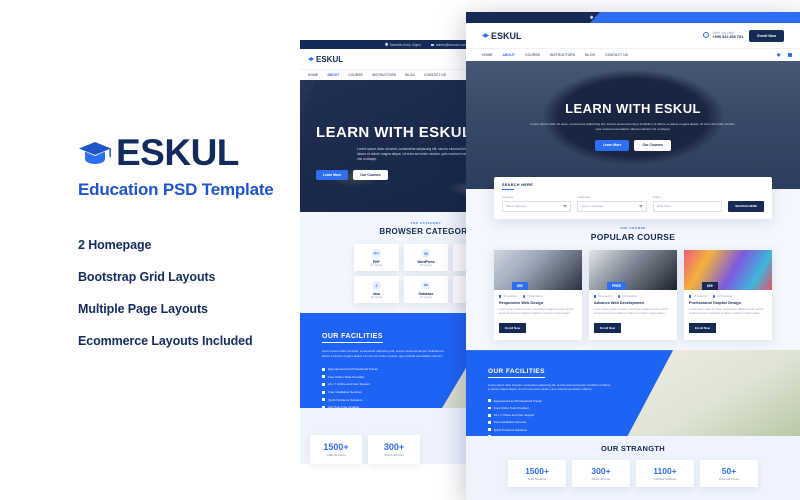  I want to click on search-icon, so click(778, 55).